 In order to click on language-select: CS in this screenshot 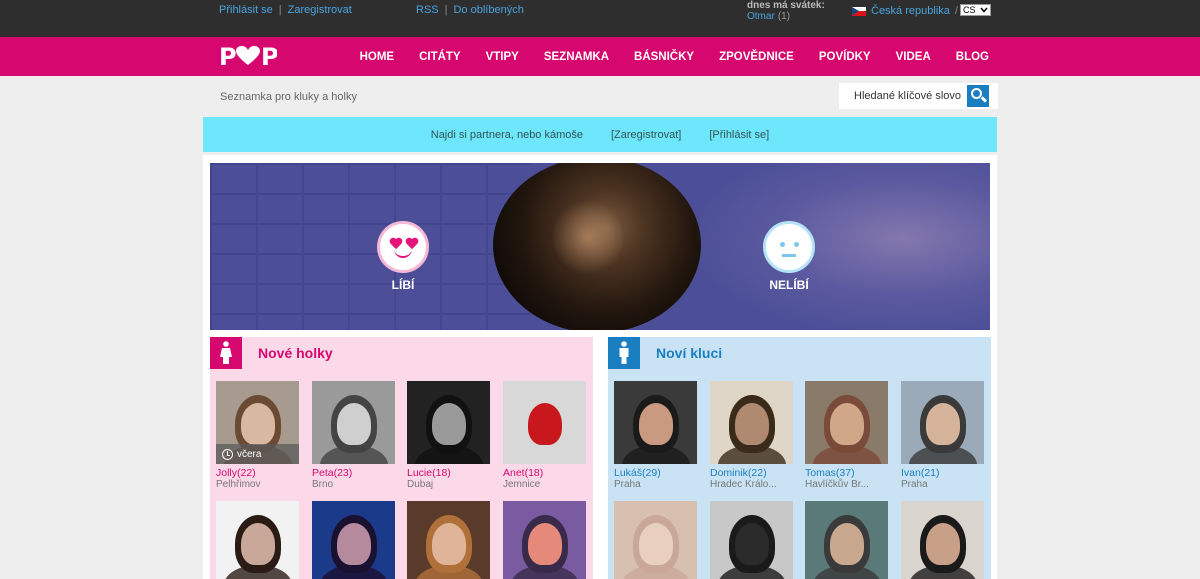, I will do `click(975, 10)`.